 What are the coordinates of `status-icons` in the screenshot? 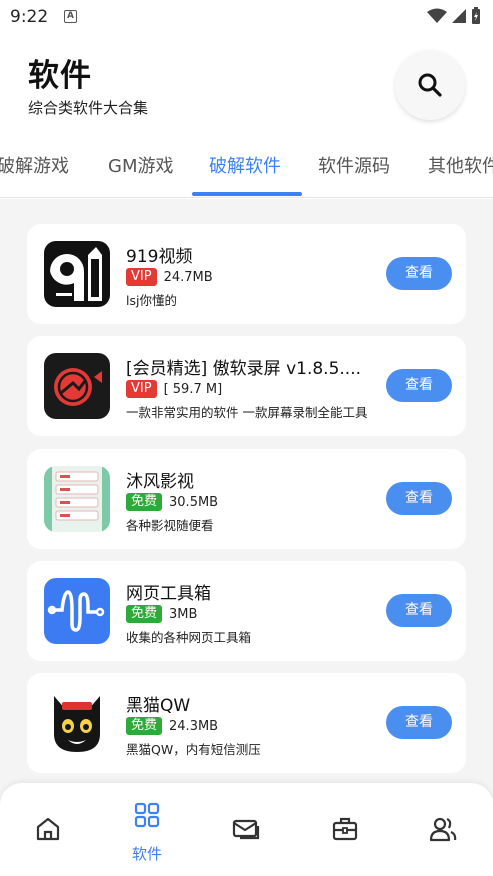 It's located at (454, 16).